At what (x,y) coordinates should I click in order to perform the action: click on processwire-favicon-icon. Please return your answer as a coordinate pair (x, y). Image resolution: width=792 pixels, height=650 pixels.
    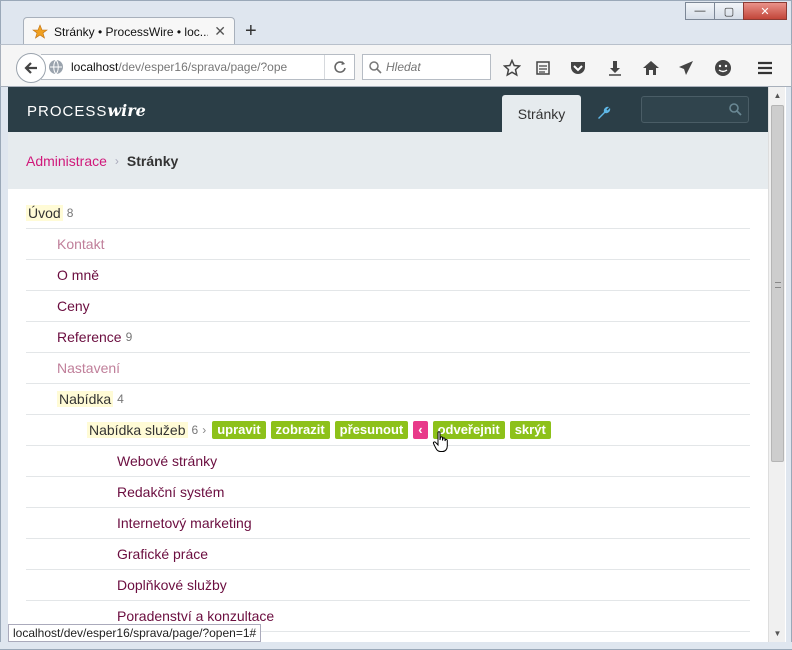
    Looking at the image, I should click on (40, 31).